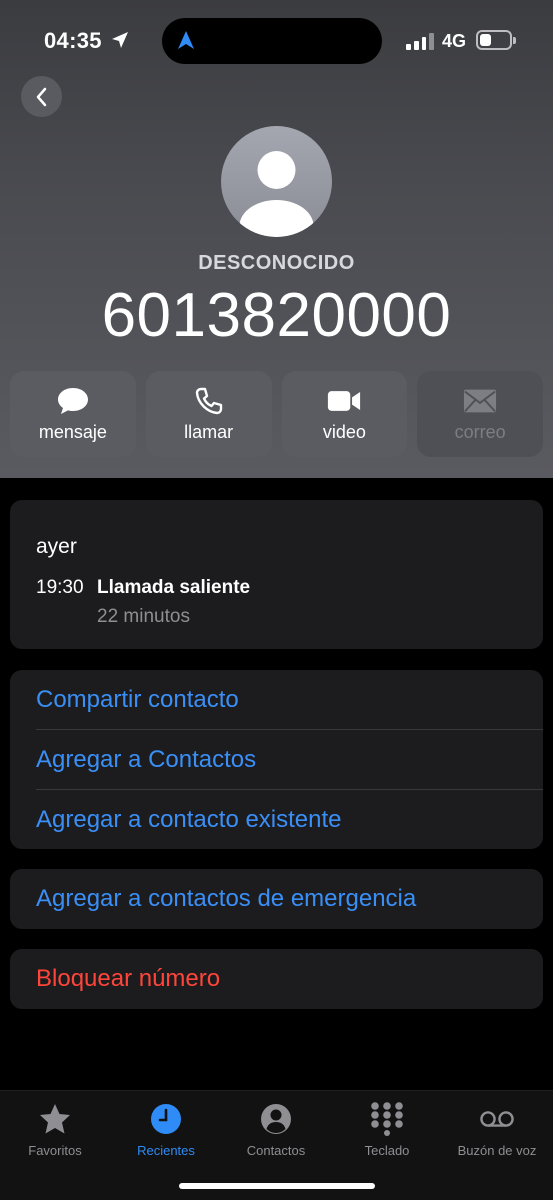 Image resolution: width=553 pixels, height=1200 pixels. I want to click on clock-icon, so click(166, 1119).